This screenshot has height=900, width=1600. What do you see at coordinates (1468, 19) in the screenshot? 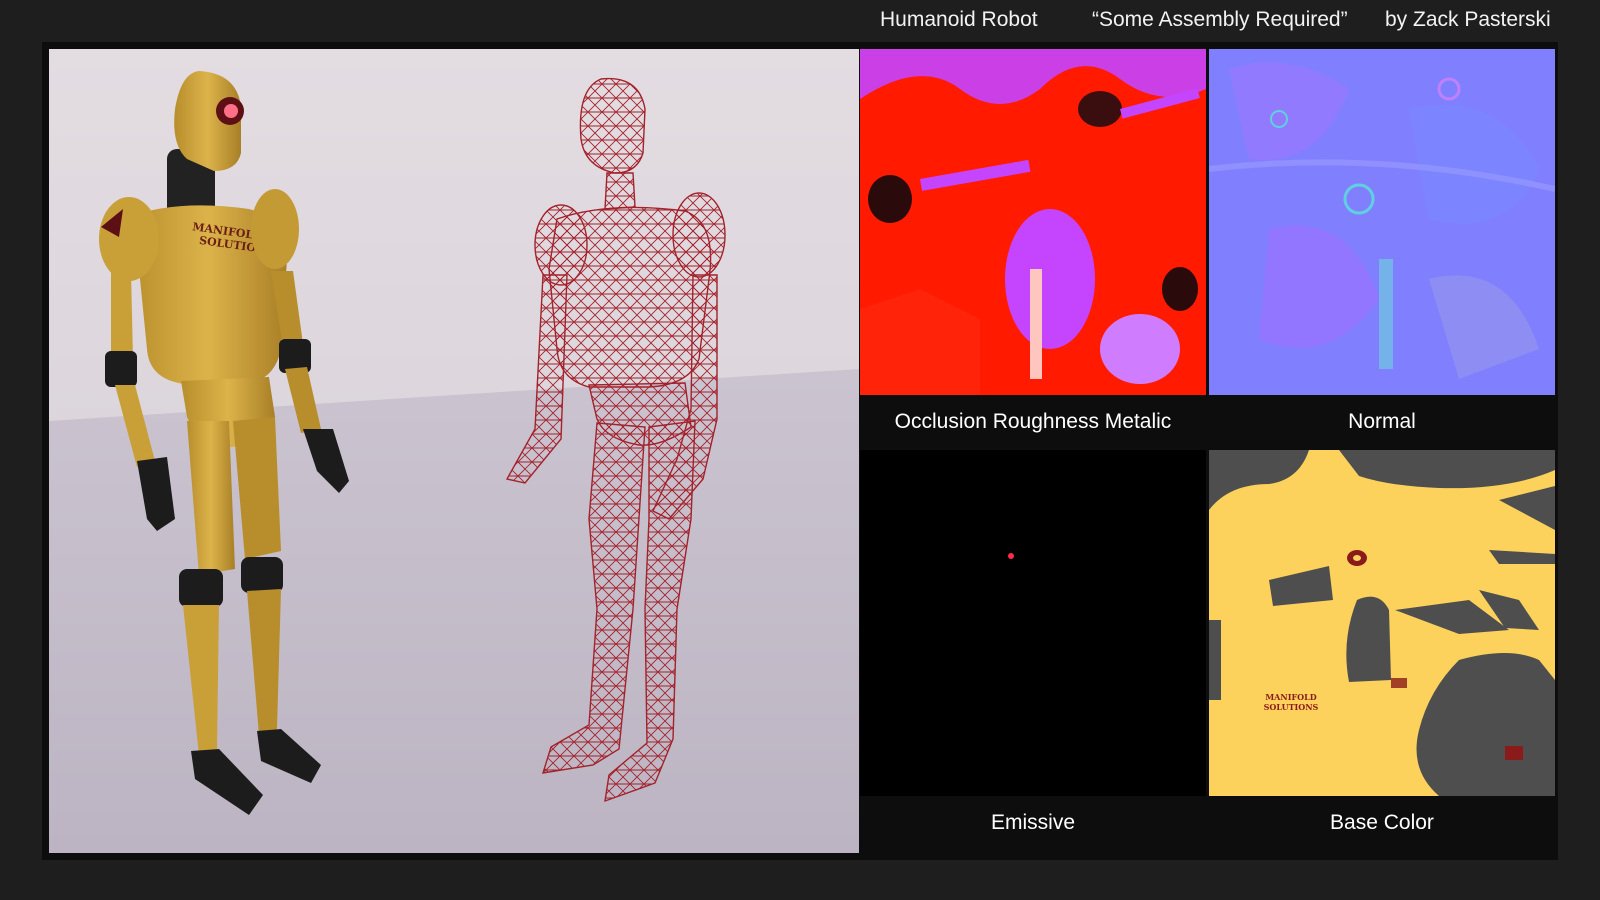
I see `header-author: by Zack Pasterski` at bounding box center [1468, 19].